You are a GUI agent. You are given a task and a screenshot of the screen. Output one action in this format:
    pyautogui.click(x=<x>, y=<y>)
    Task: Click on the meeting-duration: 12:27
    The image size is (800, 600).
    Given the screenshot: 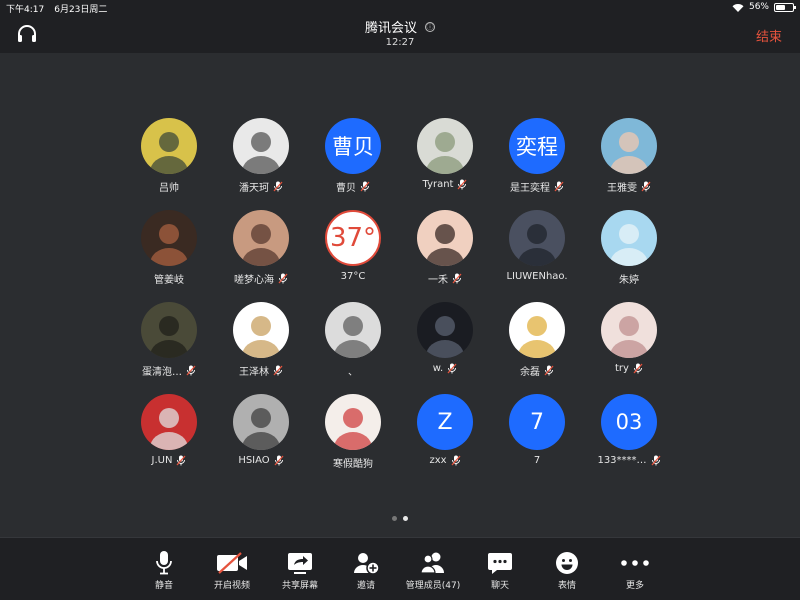 What is the action you would take?
    pyautogui.click(x=400, y=42)
    